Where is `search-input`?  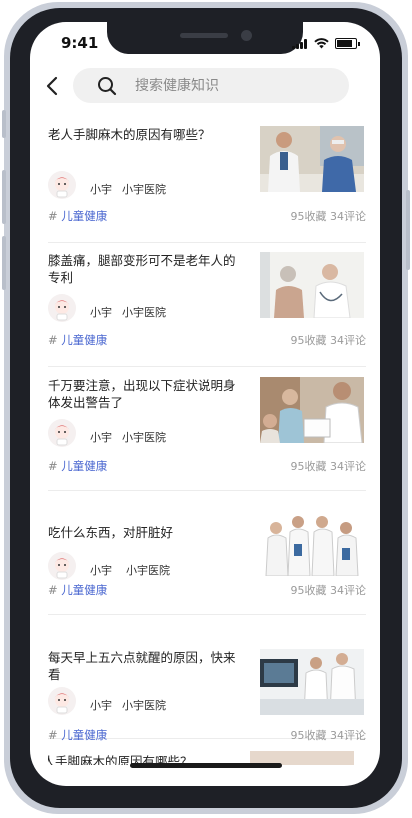 search-input is located at coordinates (235, 85).